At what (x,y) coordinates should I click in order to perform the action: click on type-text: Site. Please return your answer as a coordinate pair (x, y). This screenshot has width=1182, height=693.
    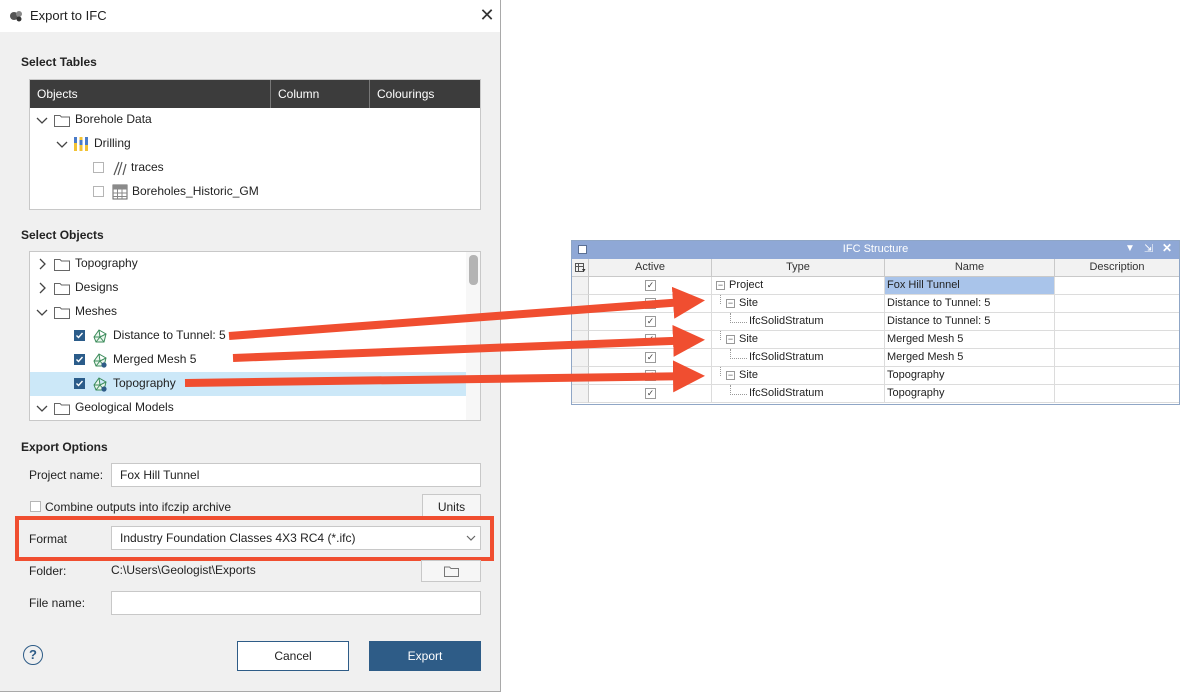
    Looking at the image, I should click on (748, 303).